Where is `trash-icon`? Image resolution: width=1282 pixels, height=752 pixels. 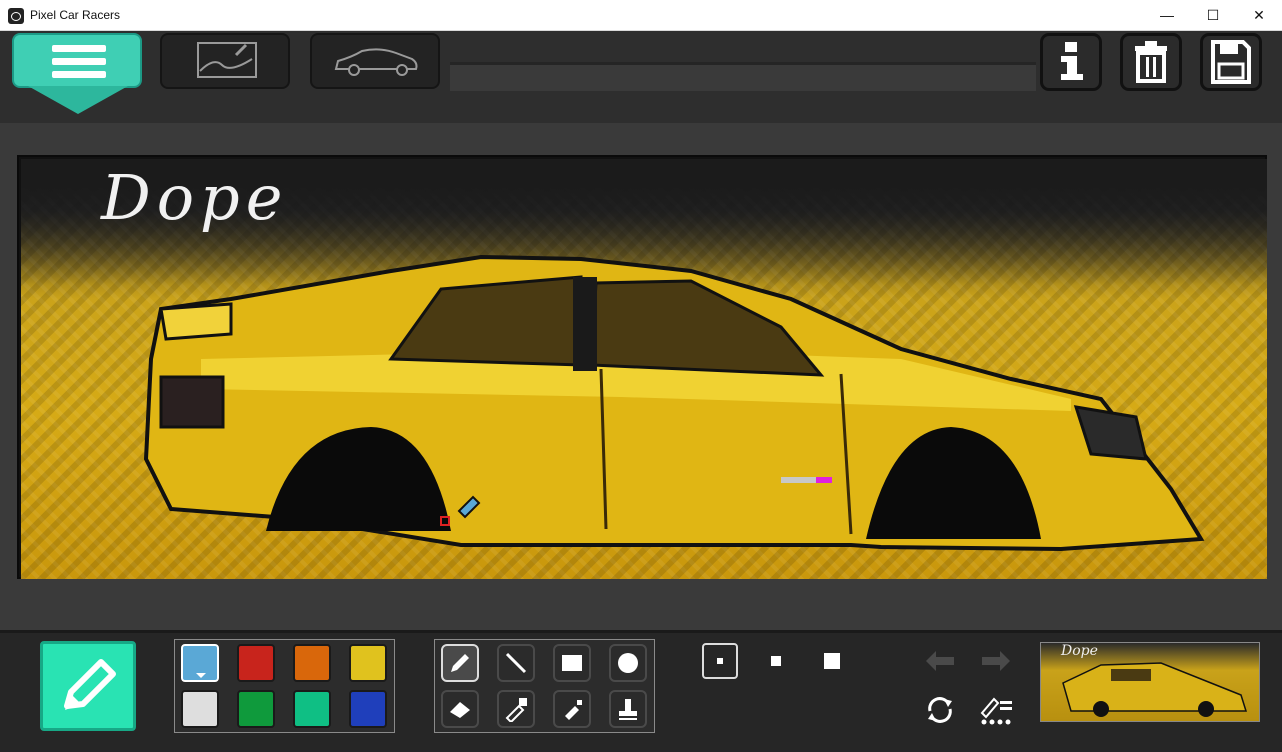
trash-icon is located at coordinates (1151, 62).